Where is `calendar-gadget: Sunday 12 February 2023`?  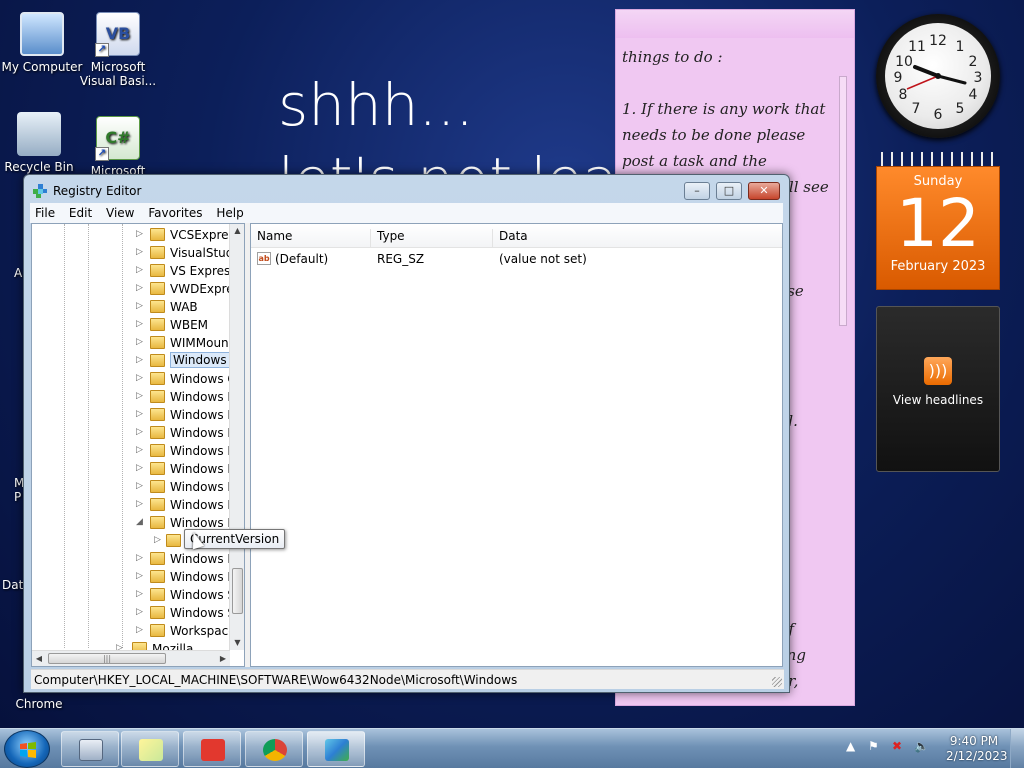
calendar-gadget: Sunday 12 February 2023 is located at coordinates (938, 221).